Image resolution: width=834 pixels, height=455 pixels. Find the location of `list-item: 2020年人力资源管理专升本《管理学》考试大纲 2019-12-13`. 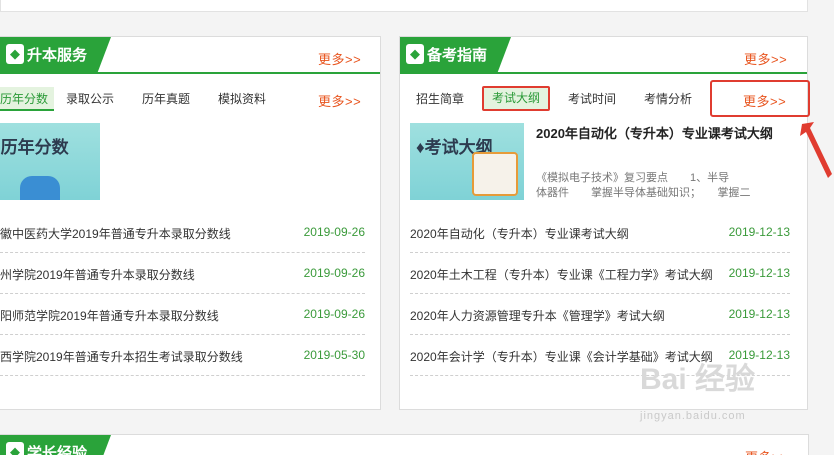

list-item: 2020年人力资源管理专升本《管理学》考试大纲 2019-12-13 is located at coordinates (600, 315).